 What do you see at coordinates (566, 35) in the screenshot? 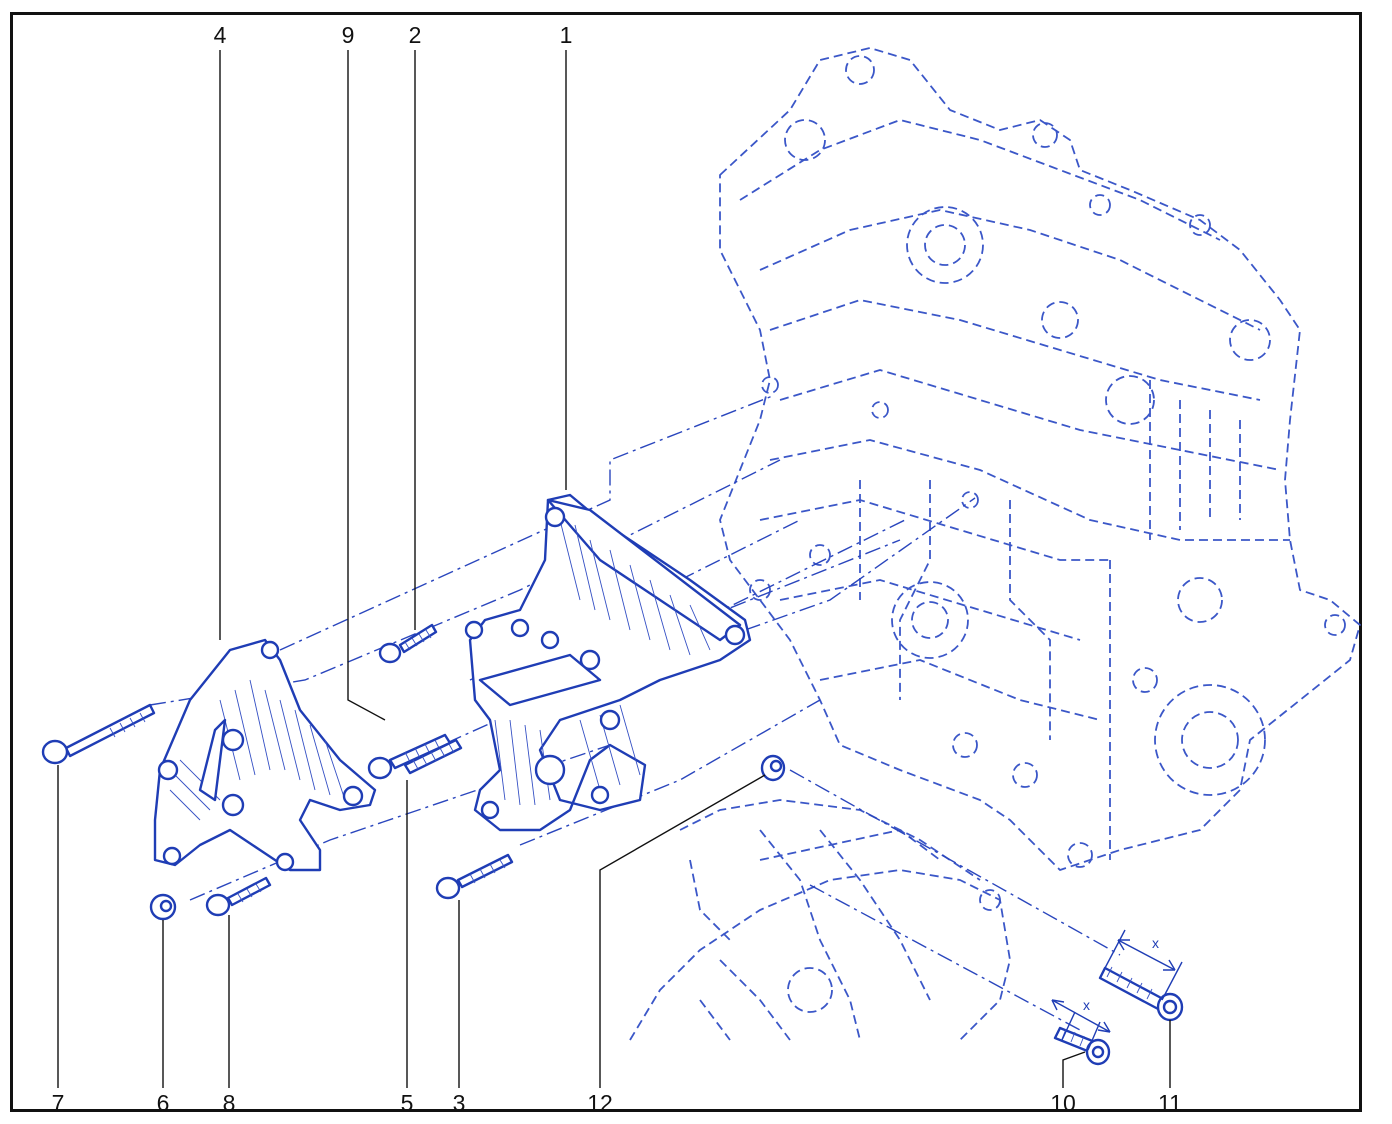
I see `callout-1: 1` at bounding box center [566, 35].